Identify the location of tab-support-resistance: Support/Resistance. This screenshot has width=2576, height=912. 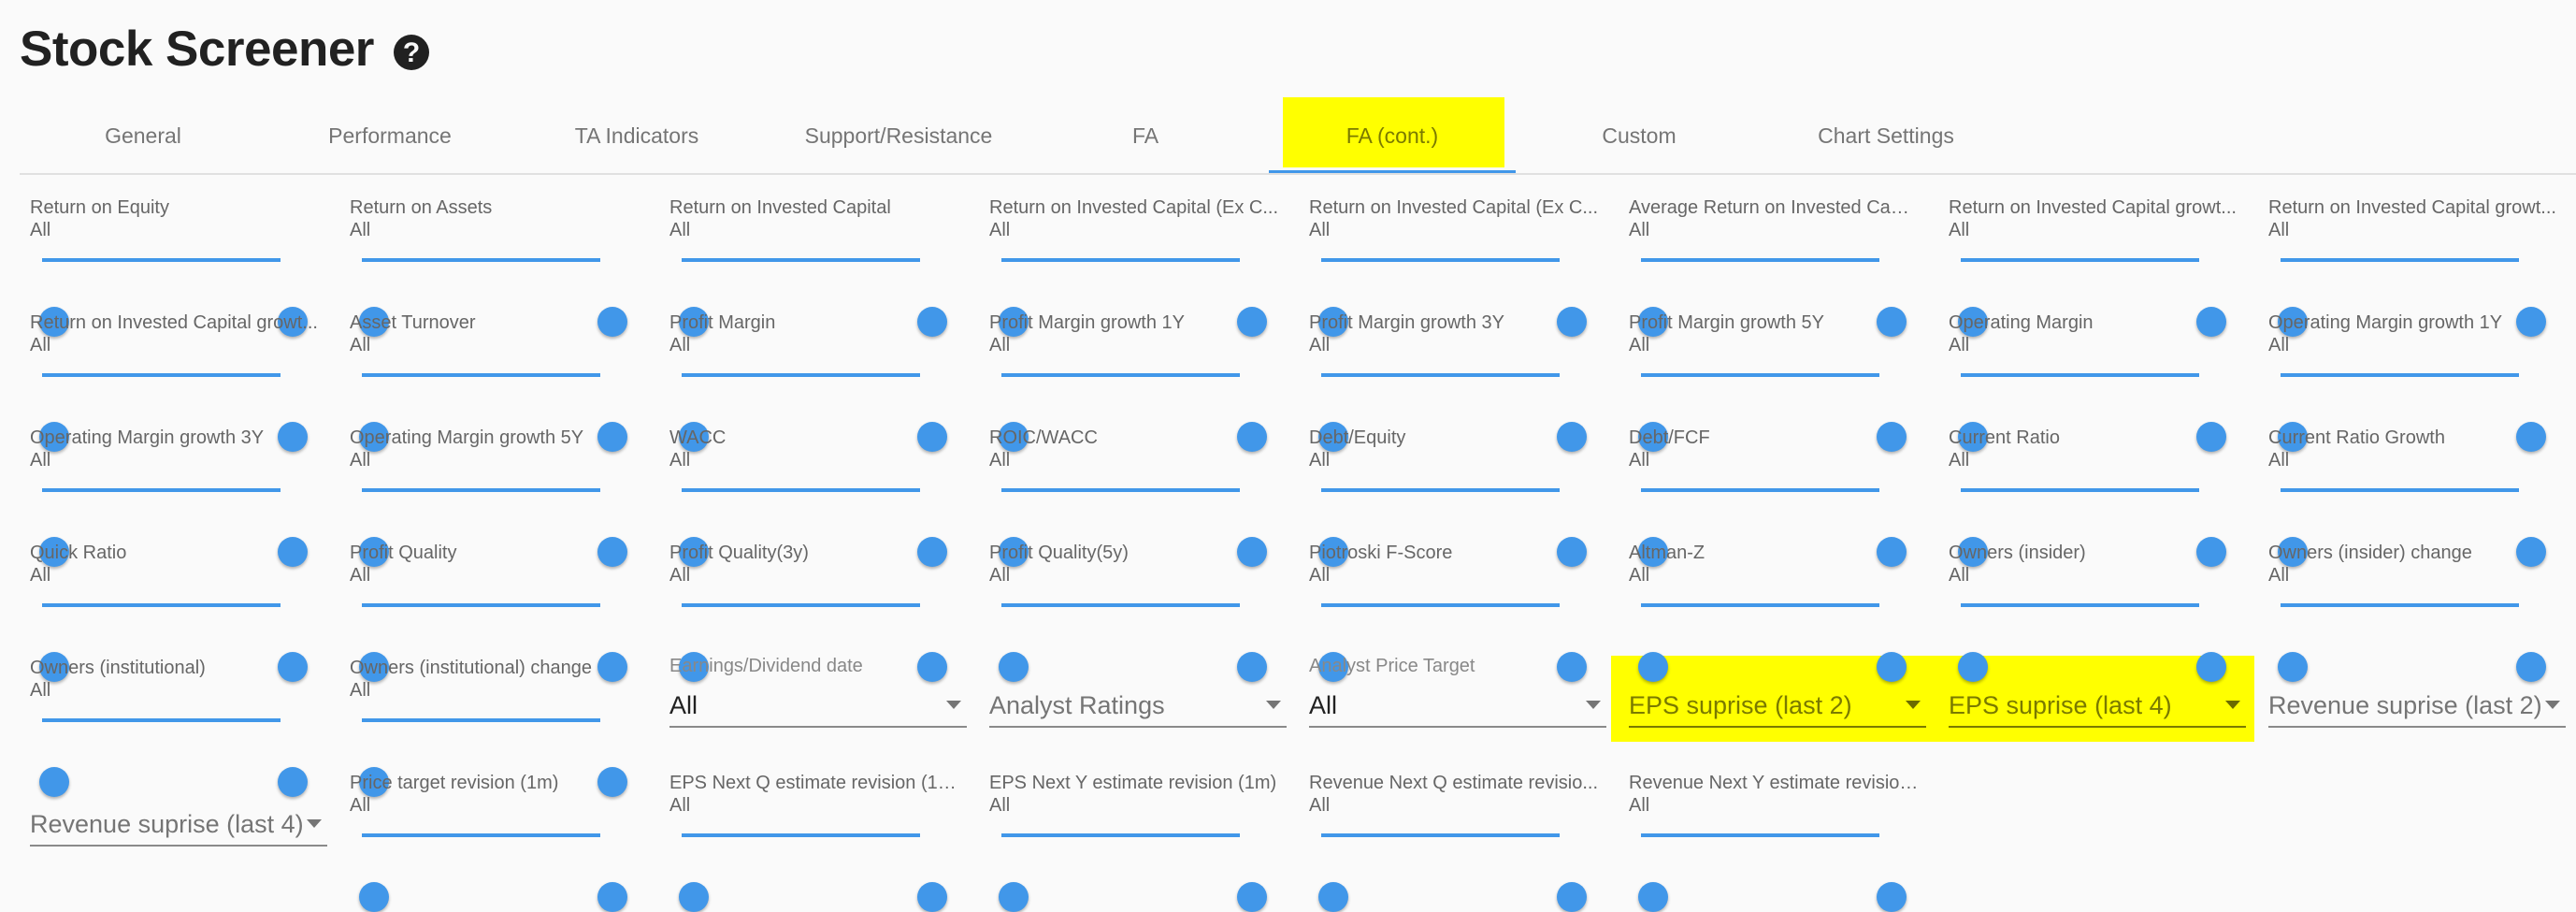
(899, 133).